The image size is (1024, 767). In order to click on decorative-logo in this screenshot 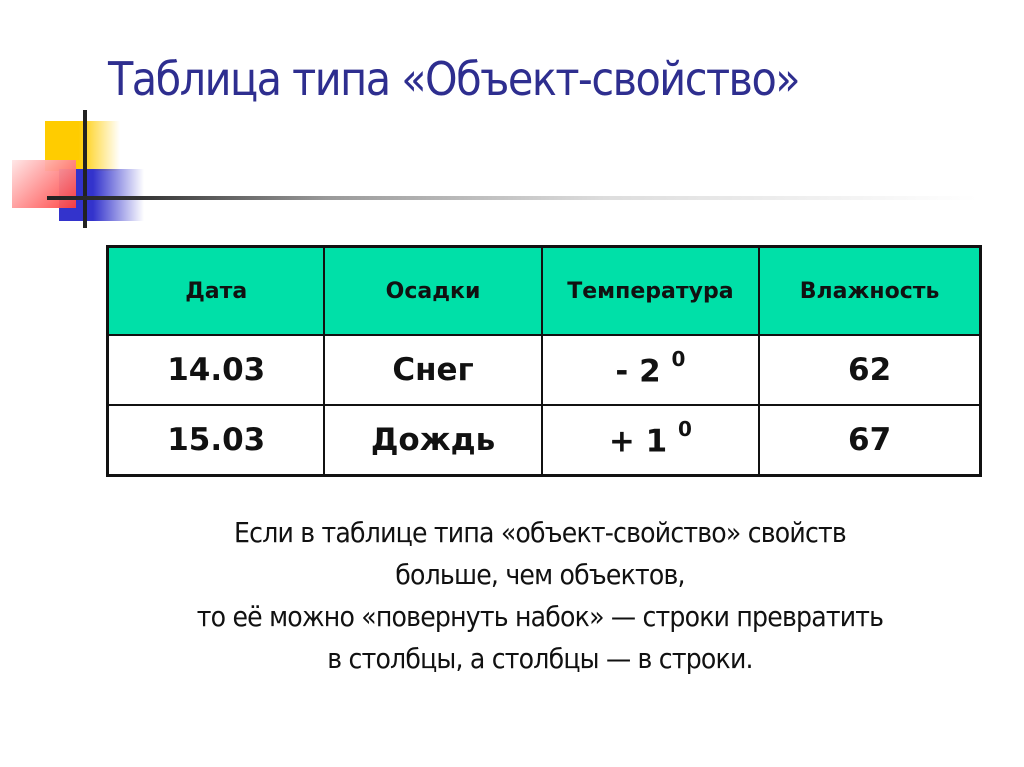, I will do `click(100, 170)`.